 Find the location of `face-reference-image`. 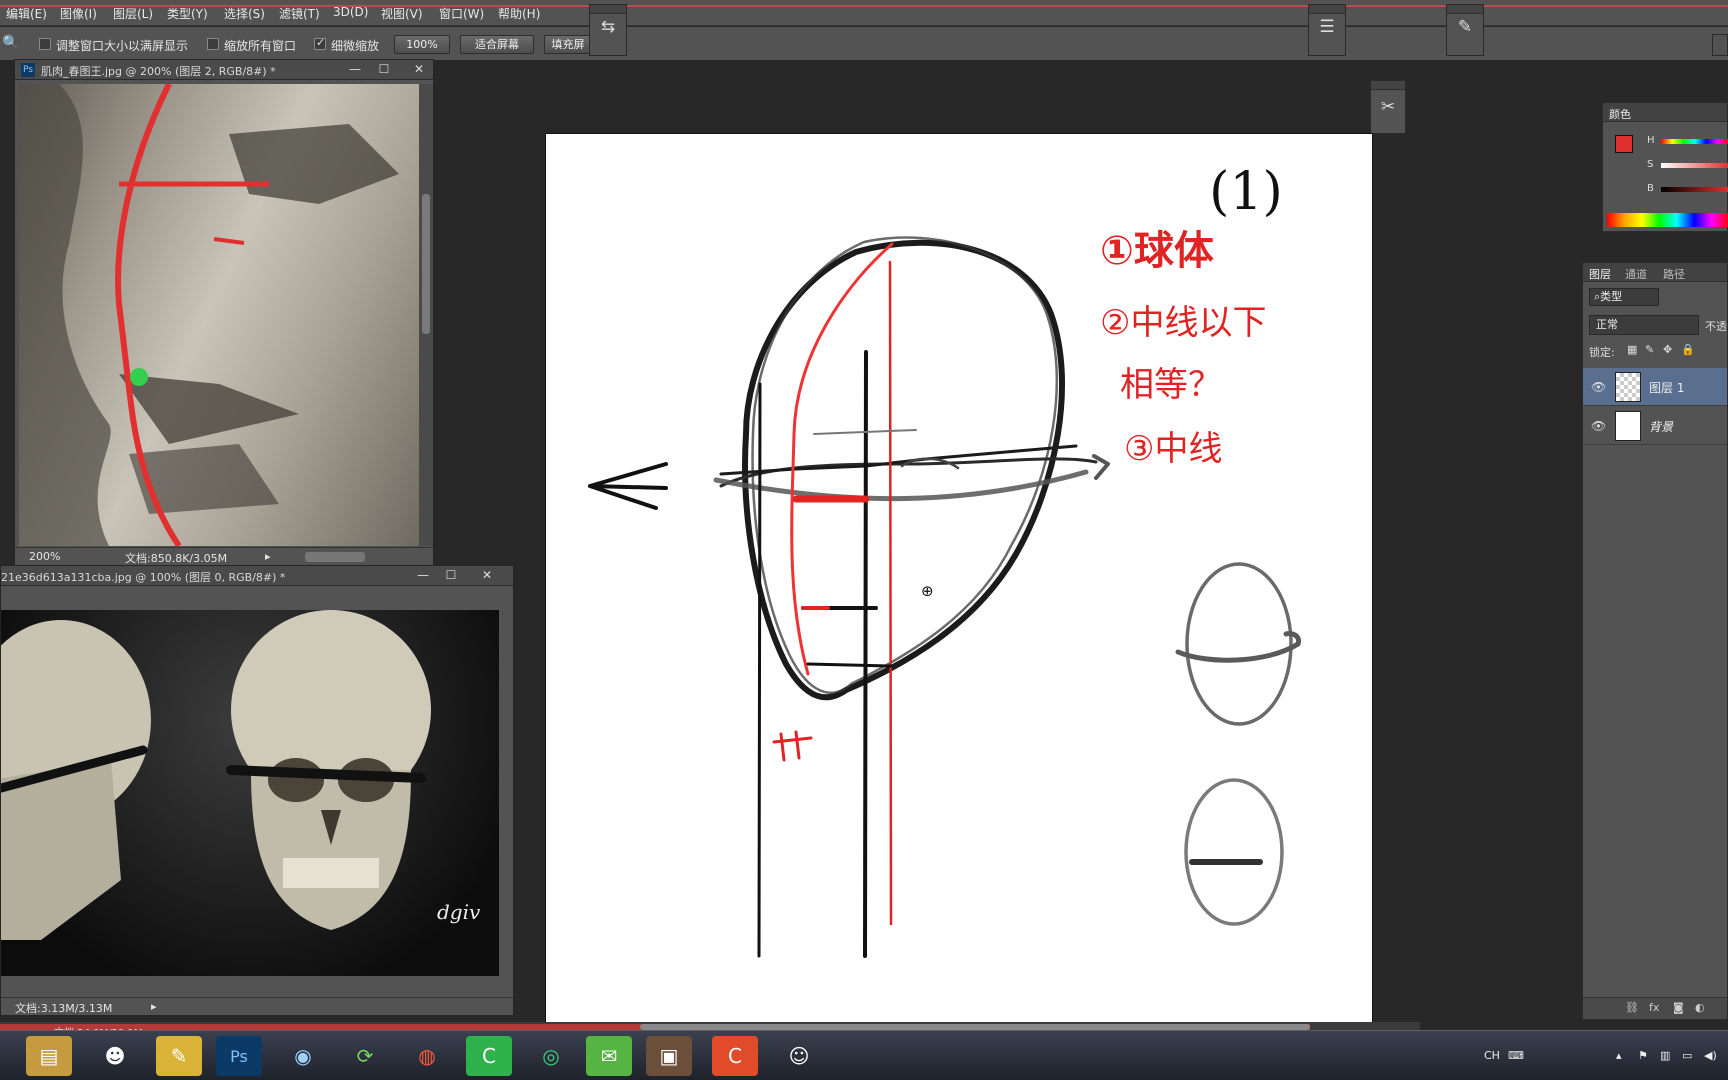

face-reference-image is located at coordinates (219, 315).